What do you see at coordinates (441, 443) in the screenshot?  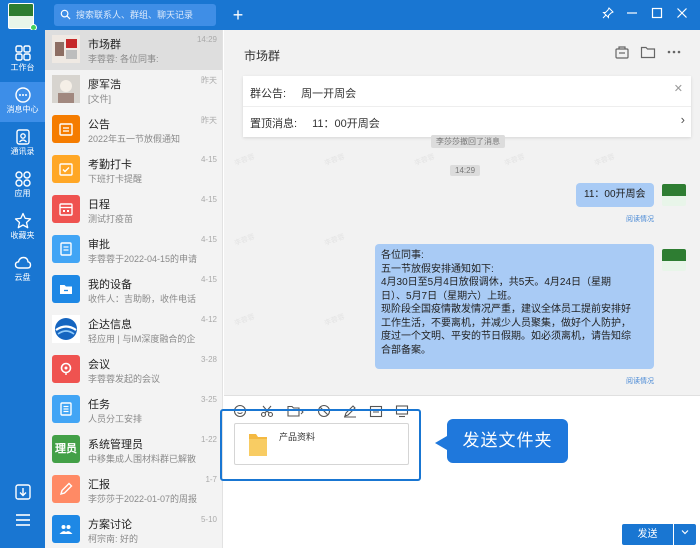 I see `callout-pointer` at bounding box center [441, 443].